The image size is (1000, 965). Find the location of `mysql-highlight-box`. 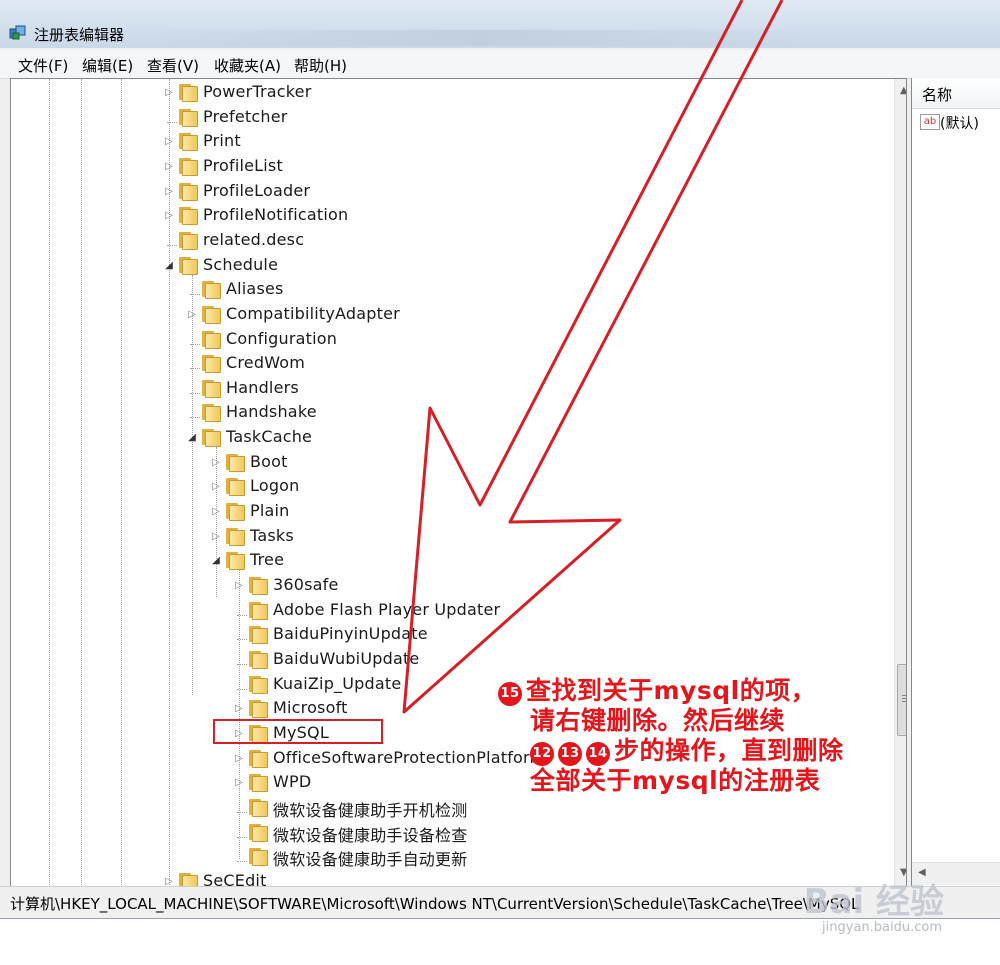

mysql-highlight-box is located at coordinates (298, 731).